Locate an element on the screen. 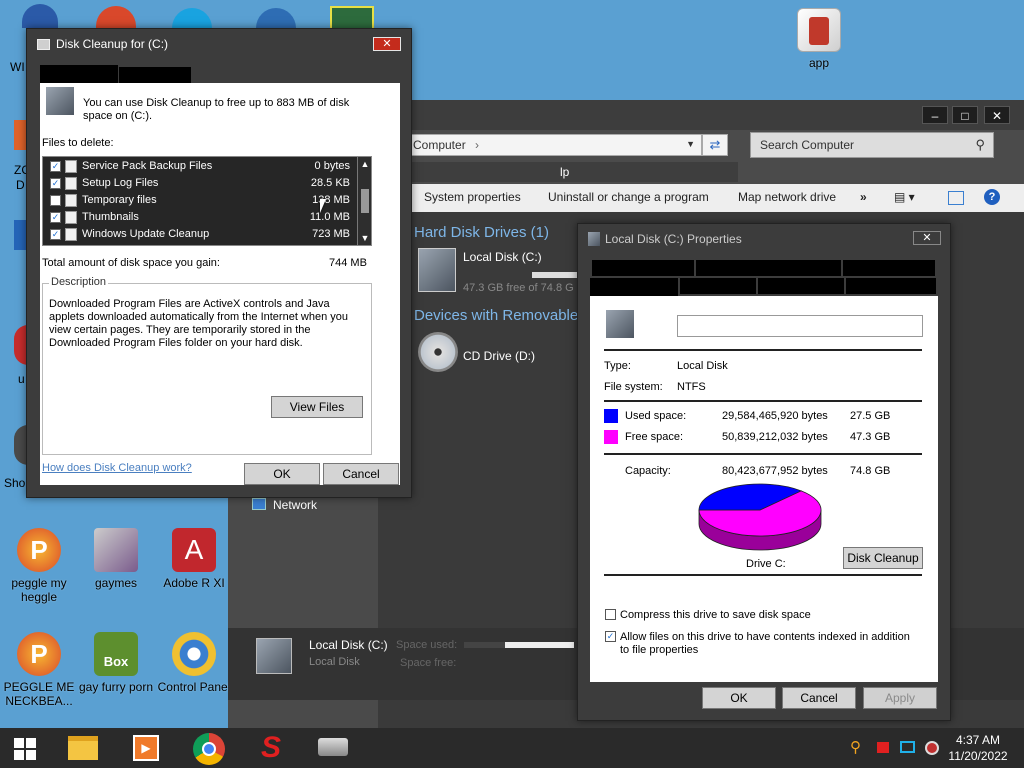 Image resolution: width=1024 pixels, height=768 pixels. search-icon: ⚲ is located at coordinates (980, 145).